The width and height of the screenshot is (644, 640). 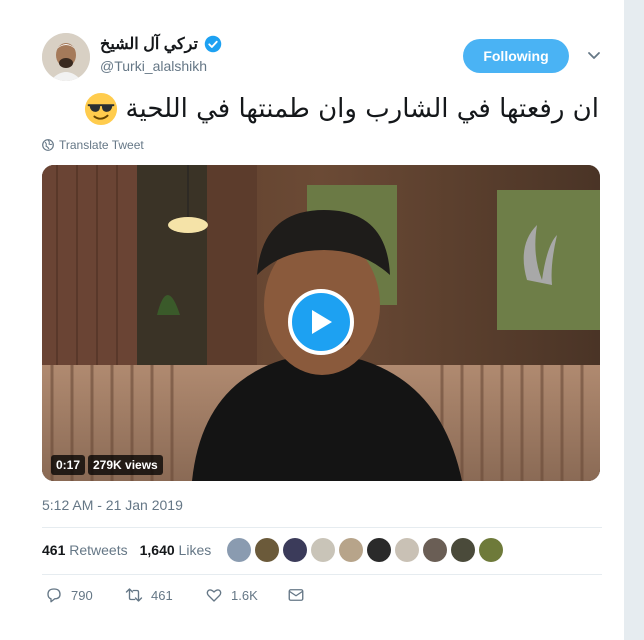 I want to click on author-name-row: تركي آل الشيخ, so click(x=161, y=44).